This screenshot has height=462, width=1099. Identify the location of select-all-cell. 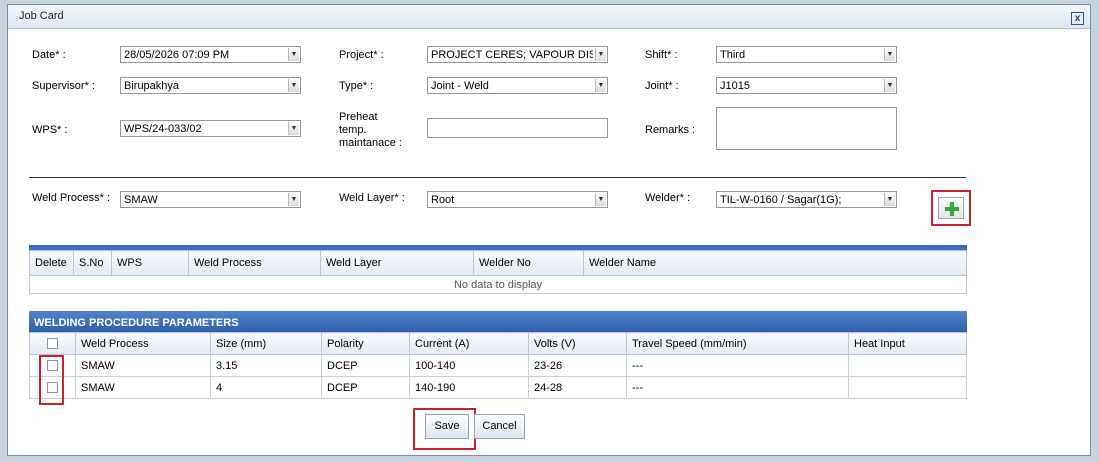
(52, 343).